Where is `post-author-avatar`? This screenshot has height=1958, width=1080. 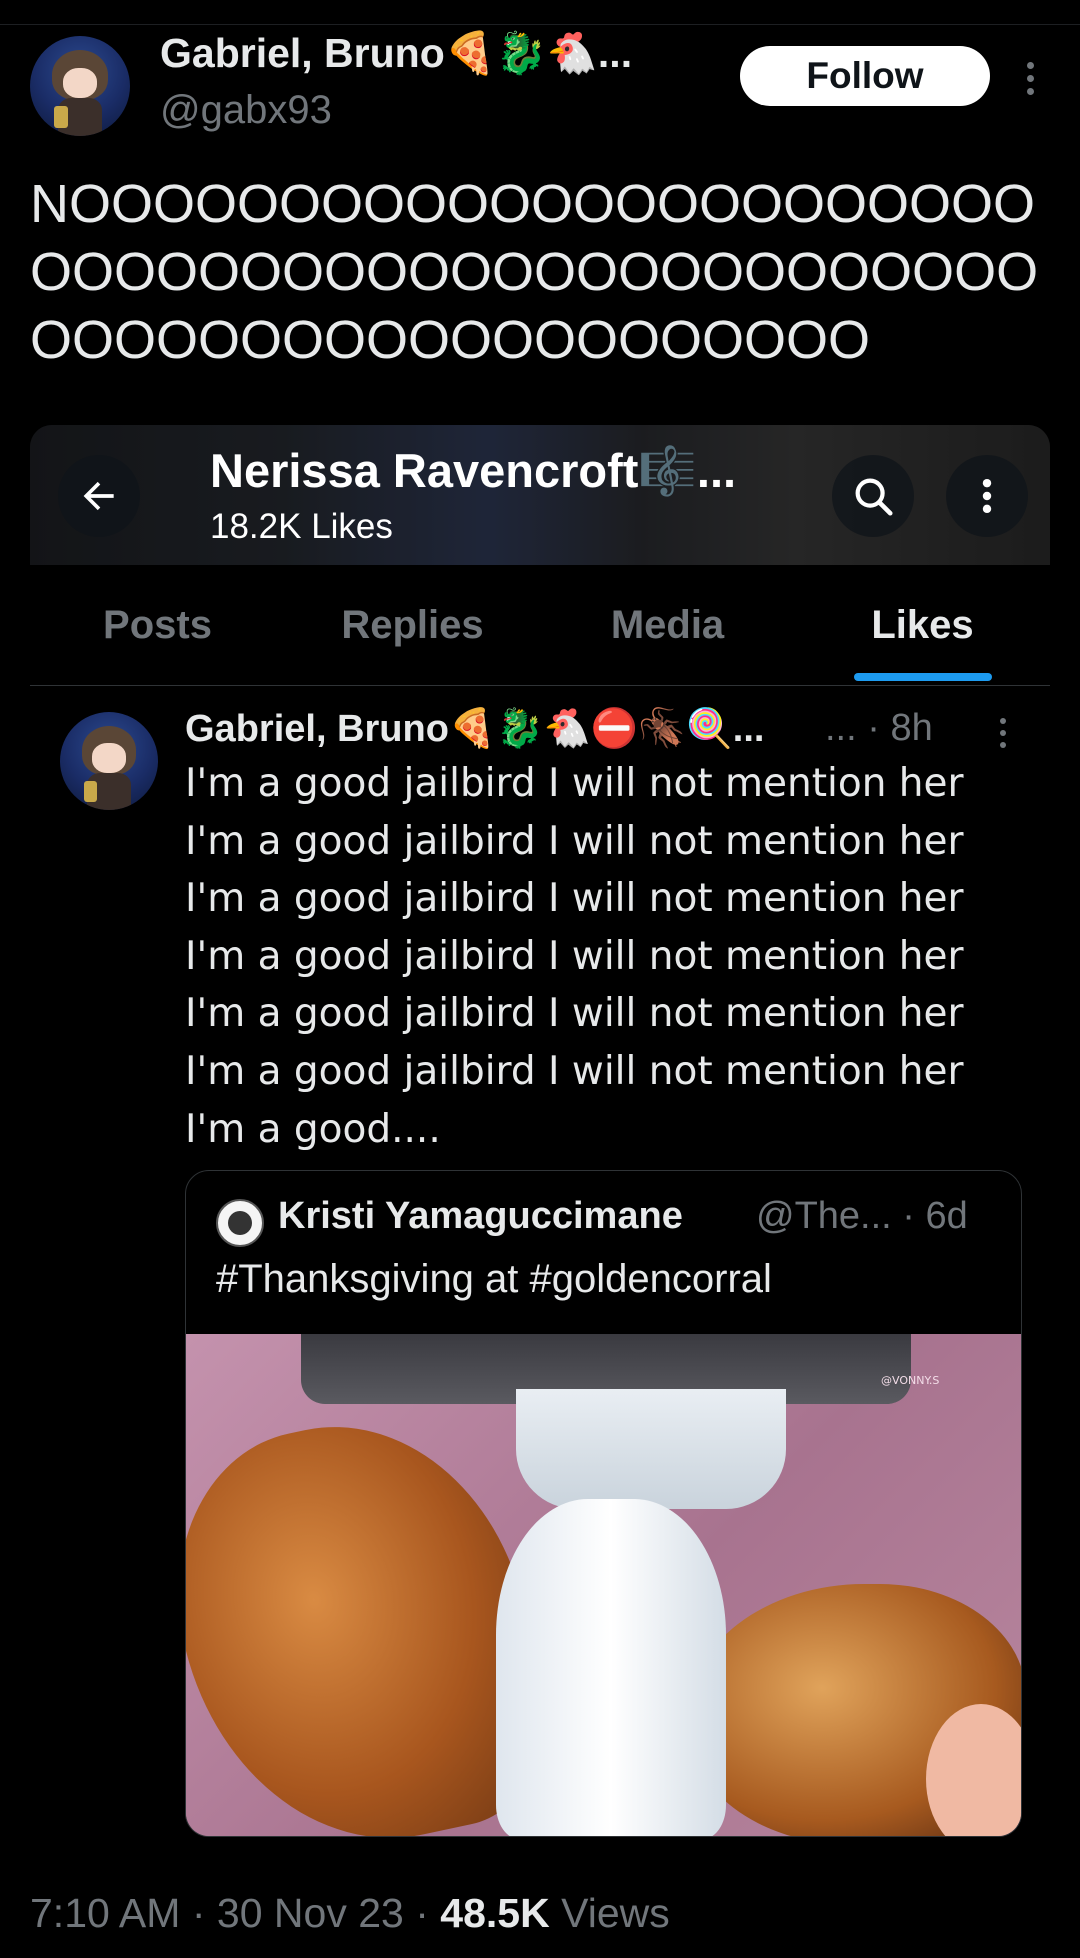 post-author-avatar is located at coordinates (109, 761).